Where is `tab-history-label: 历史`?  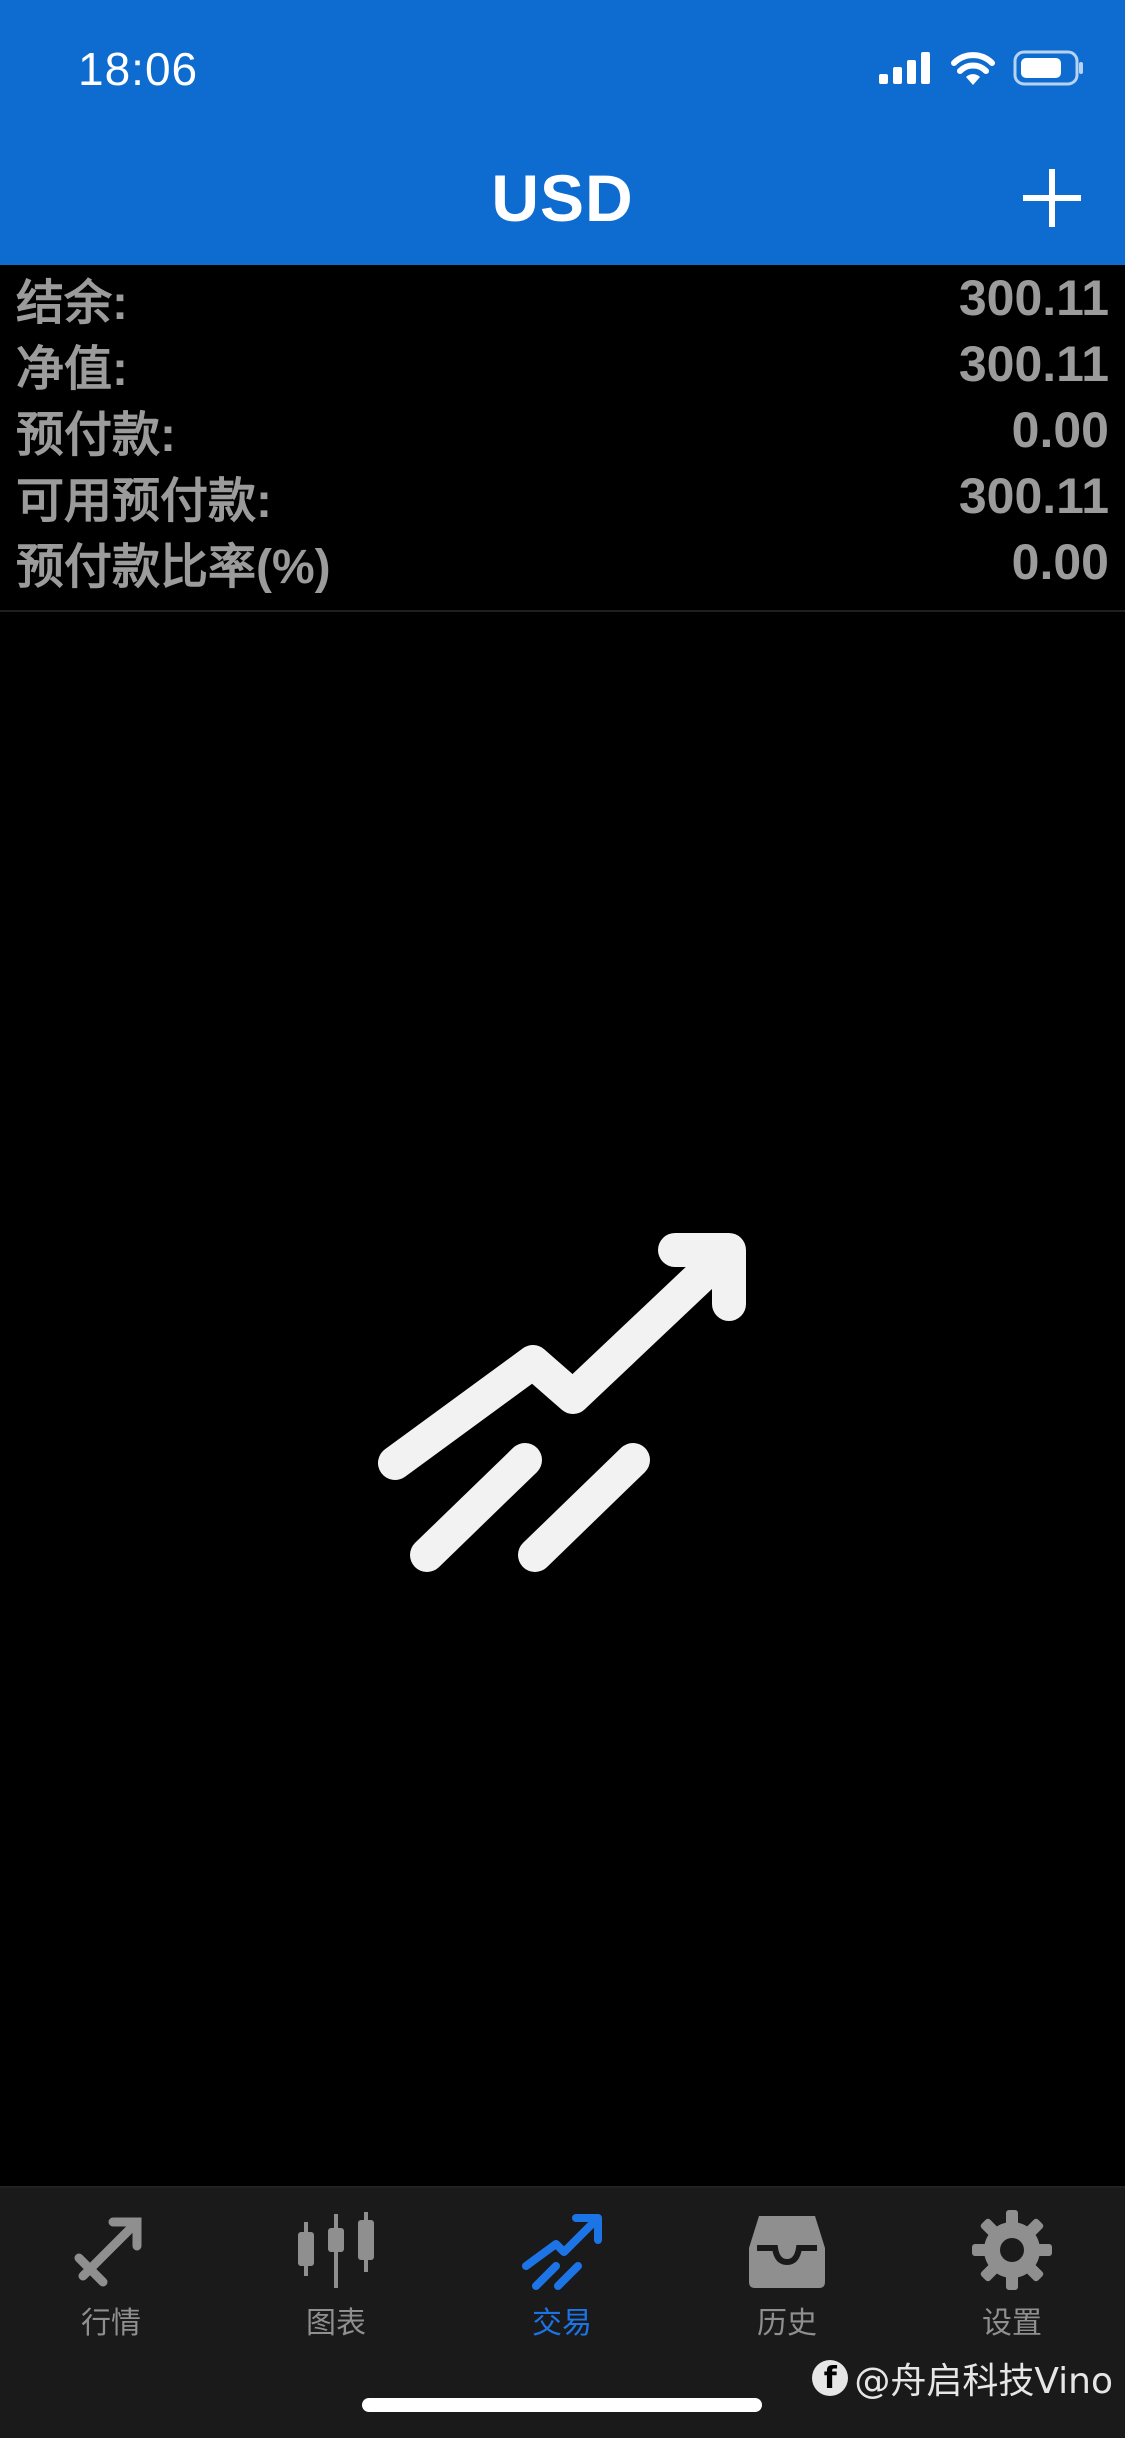 tab-history-label: 历史 is located at coordinates (787, 2323).